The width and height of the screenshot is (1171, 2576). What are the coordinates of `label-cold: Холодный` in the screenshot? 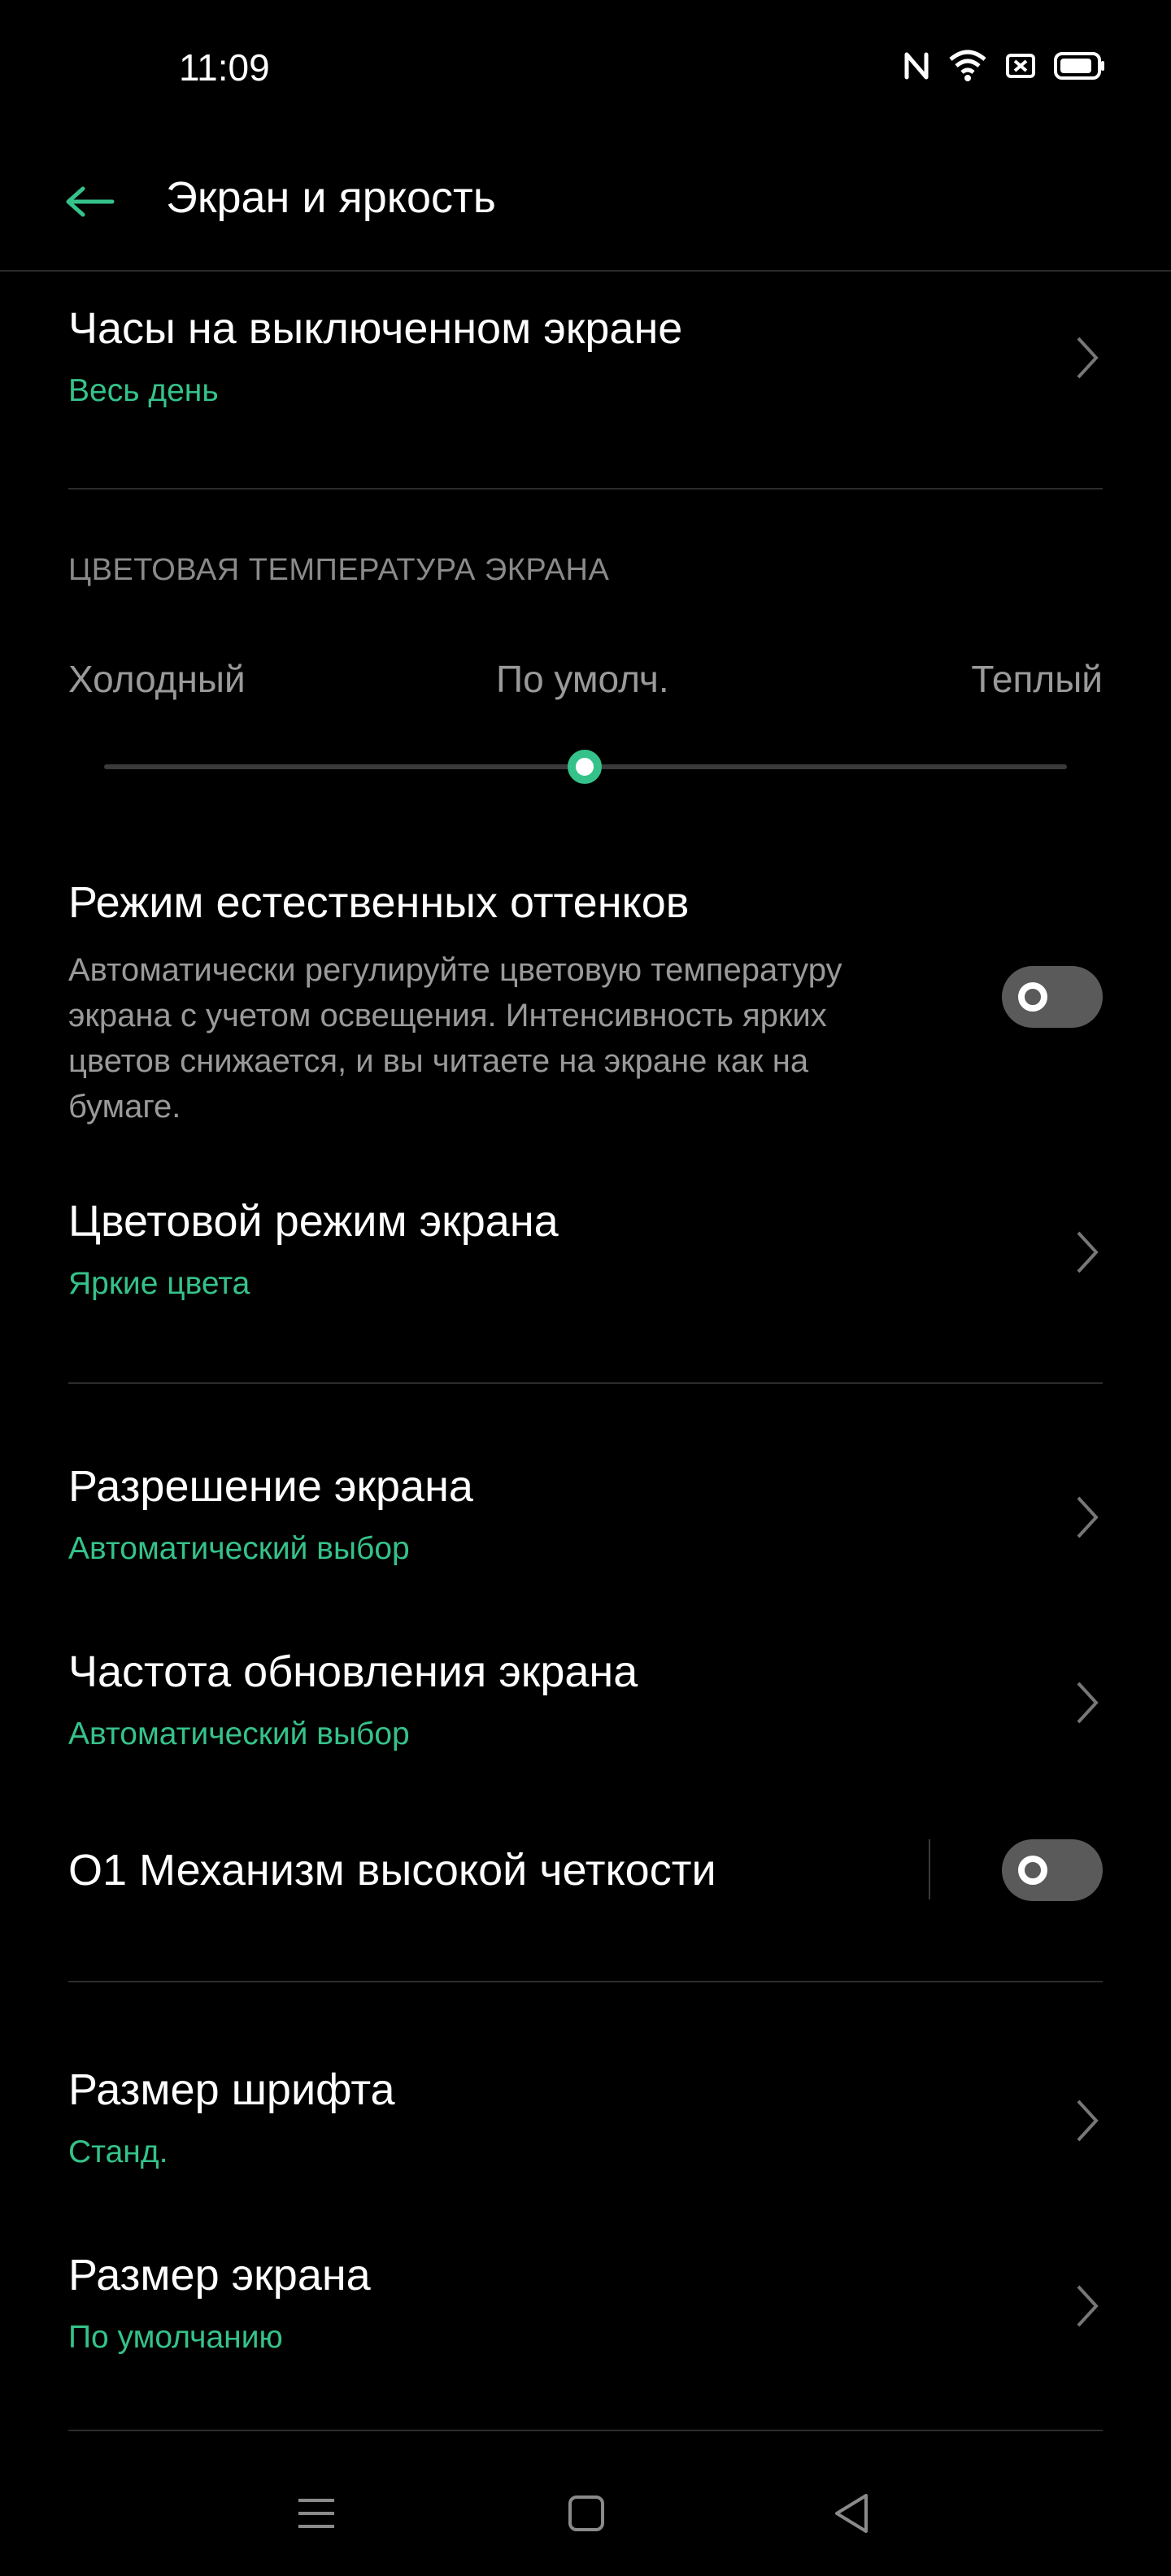 It's located at (157, 679).